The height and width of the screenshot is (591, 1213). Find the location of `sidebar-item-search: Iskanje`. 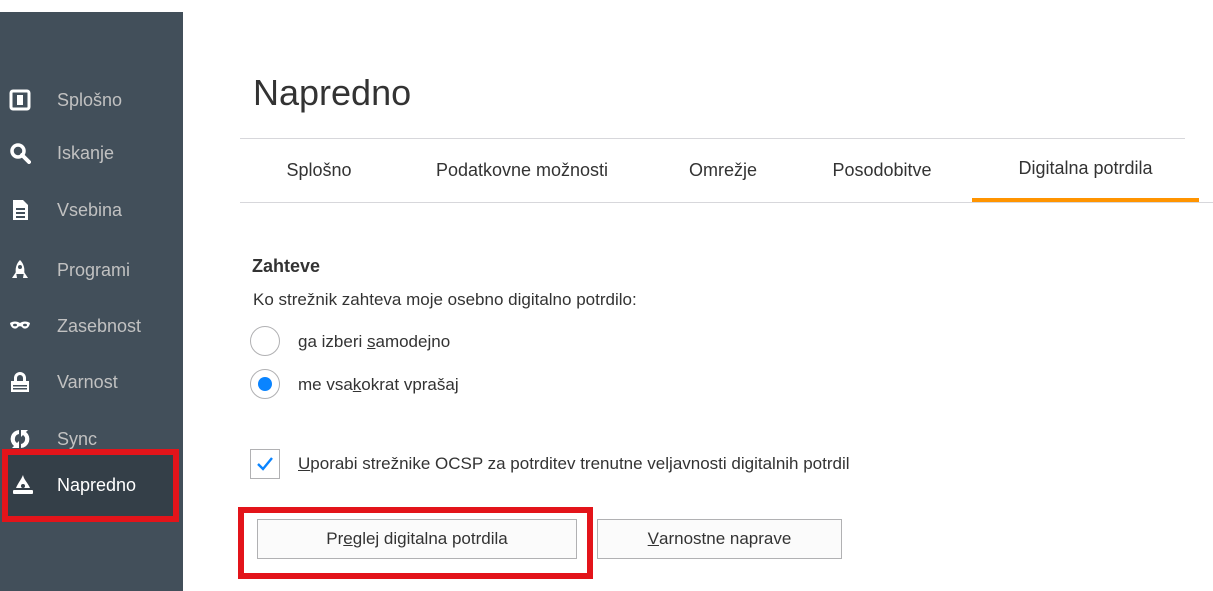

sidebar-item-search: Iskanje is located at coordinates (91, 153).